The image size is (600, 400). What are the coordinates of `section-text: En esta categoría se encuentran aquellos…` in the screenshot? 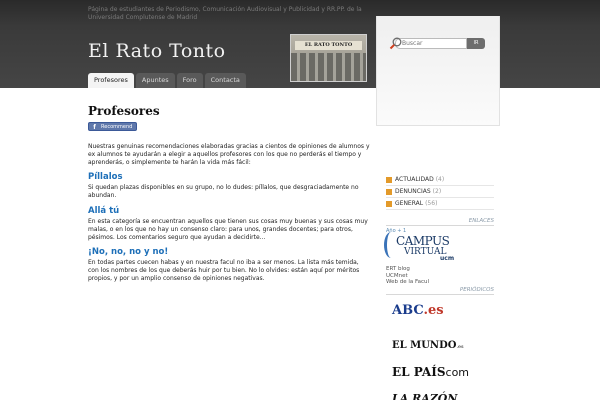 It's located at (228, 229).